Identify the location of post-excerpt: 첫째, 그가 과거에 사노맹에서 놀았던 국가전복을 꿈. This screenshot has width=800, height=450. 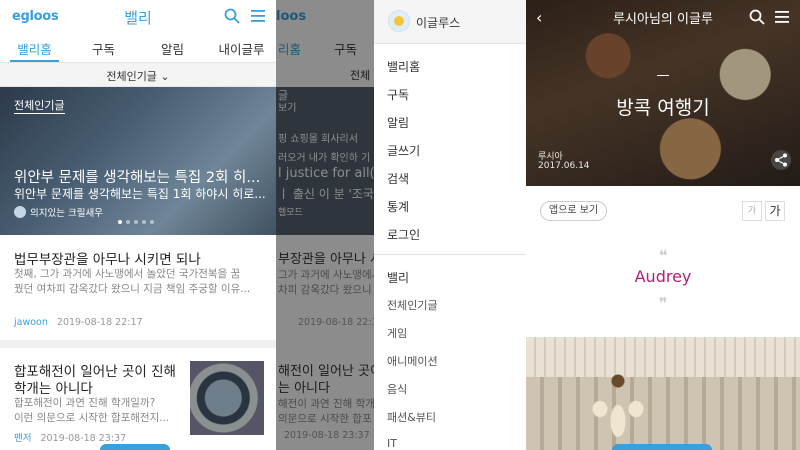
(127, 274).